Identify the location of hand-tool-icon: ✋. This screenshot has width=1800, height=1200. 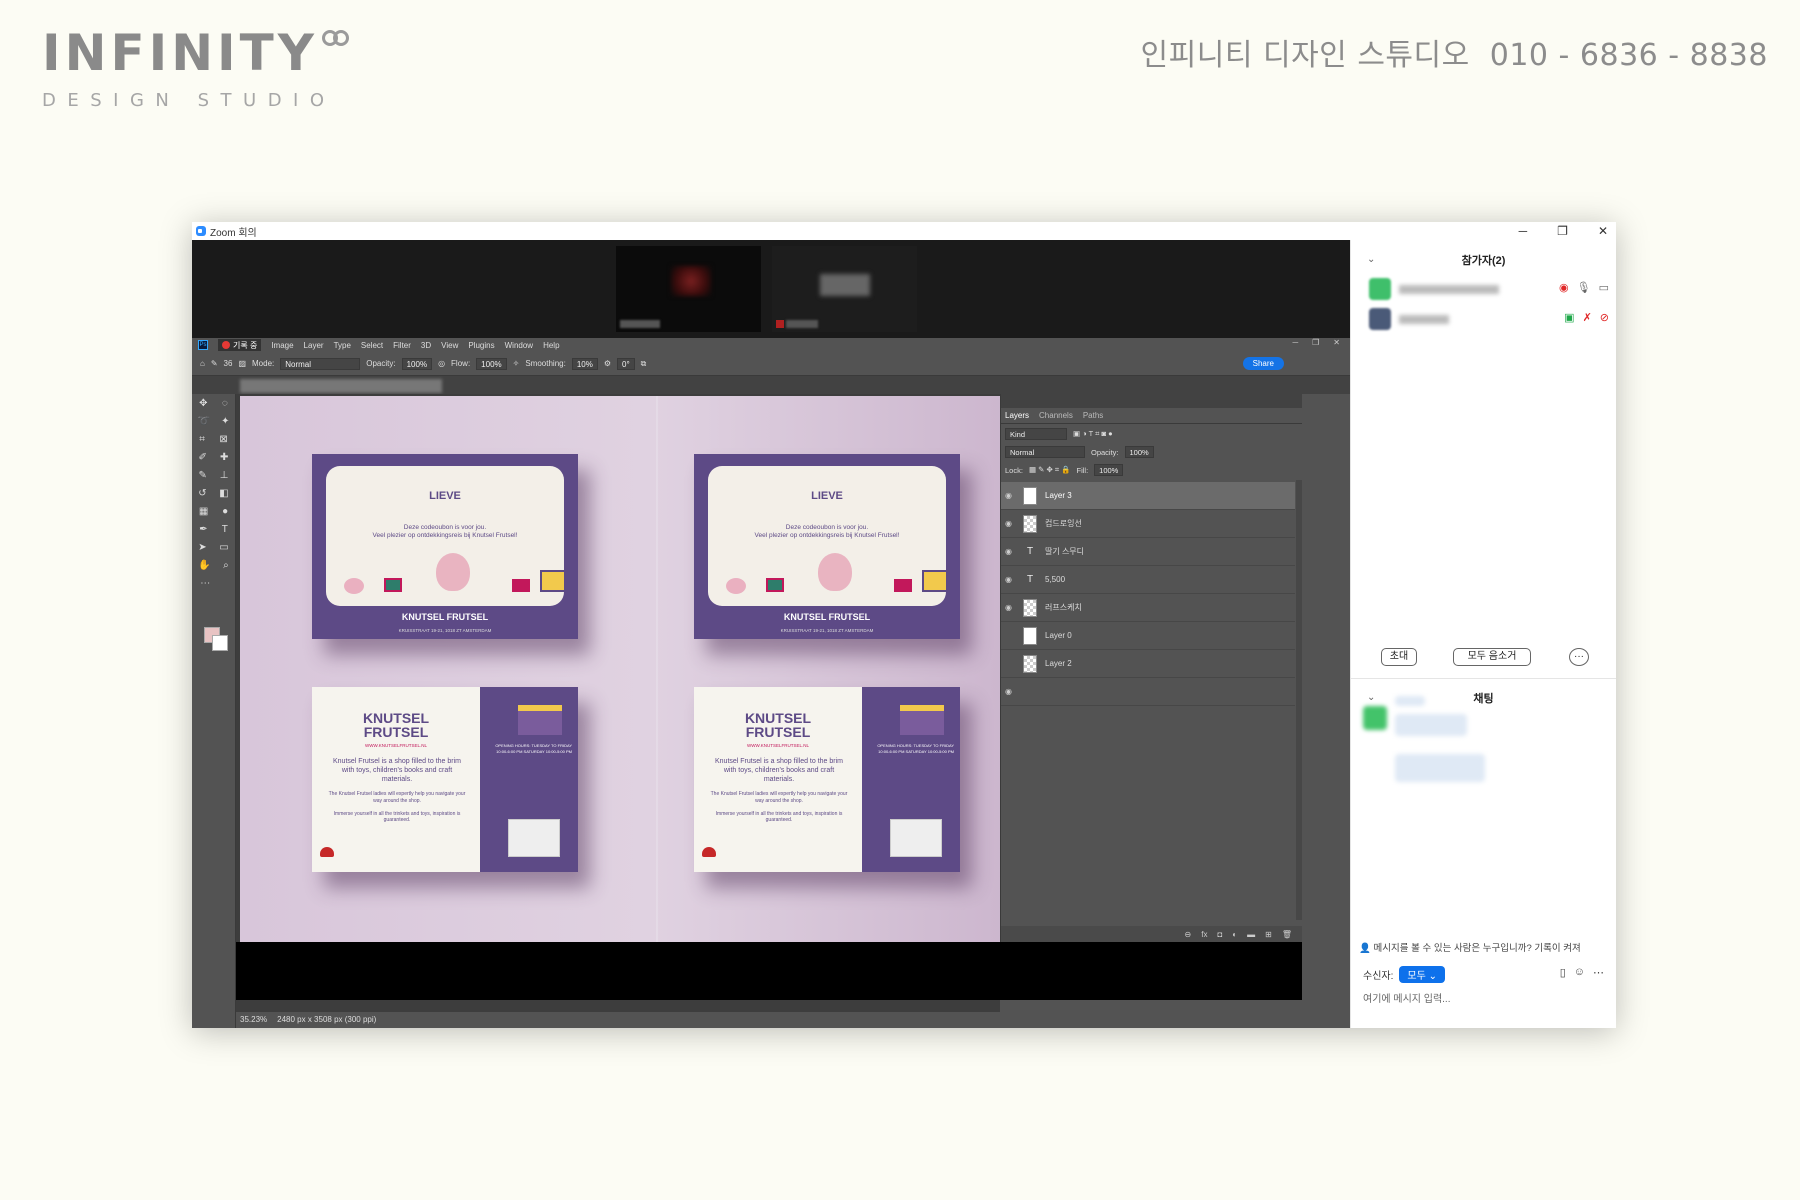
(204, 565).